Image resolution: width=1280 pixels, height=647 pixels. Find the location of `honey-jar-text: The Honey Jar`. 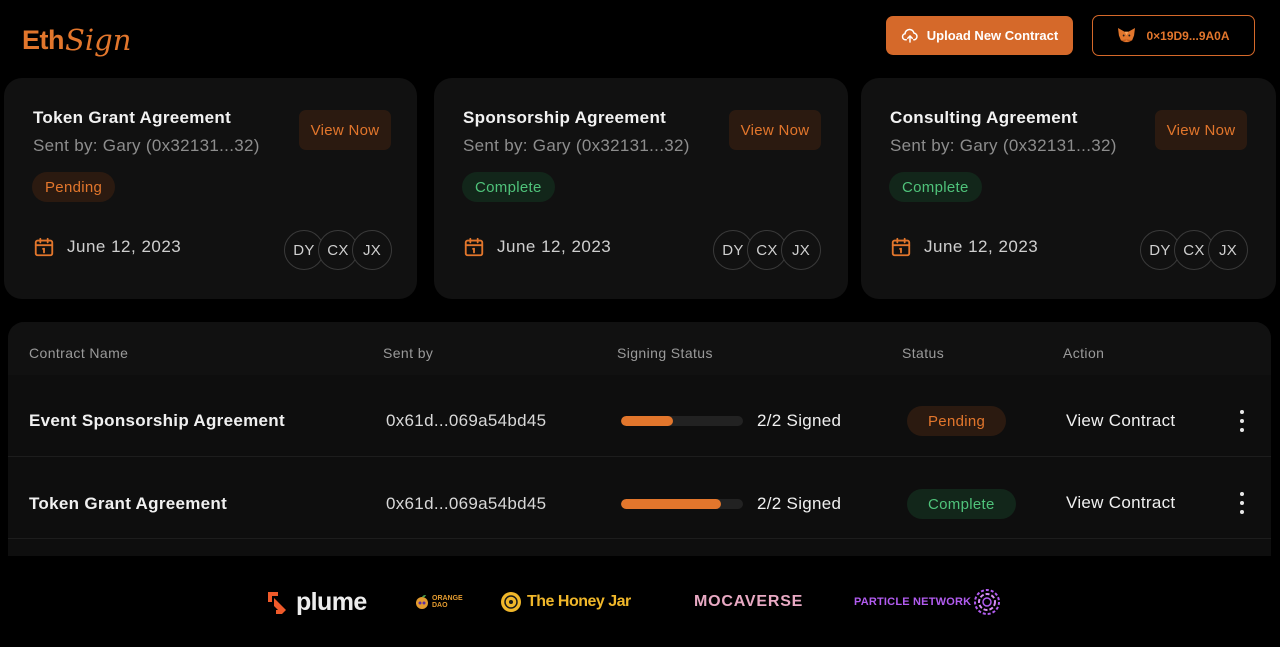

honey-jar-text: The Honey Jar is located at coordinates (579, 601).